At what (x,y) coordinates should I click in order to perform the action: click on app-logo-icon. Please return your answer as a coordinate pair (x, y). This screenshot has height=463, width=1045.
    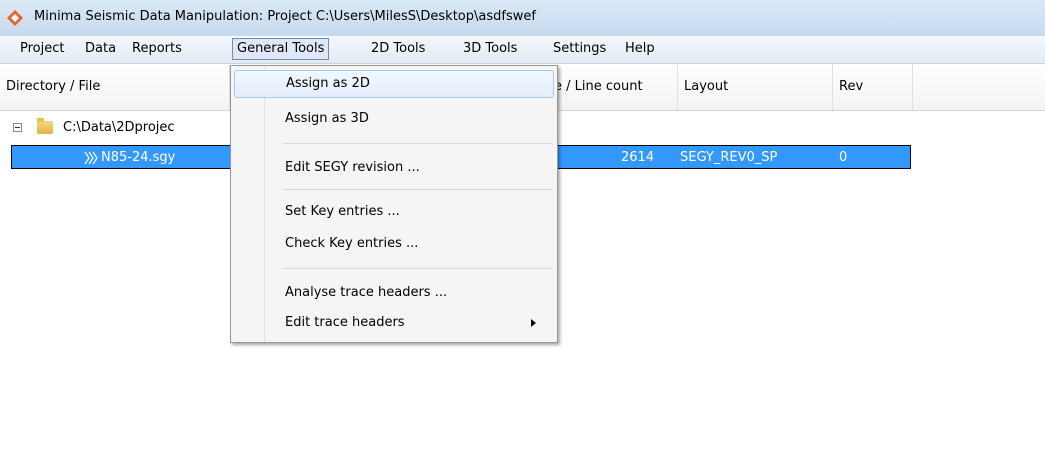
    Looking at the image, I should click on (15, 18).